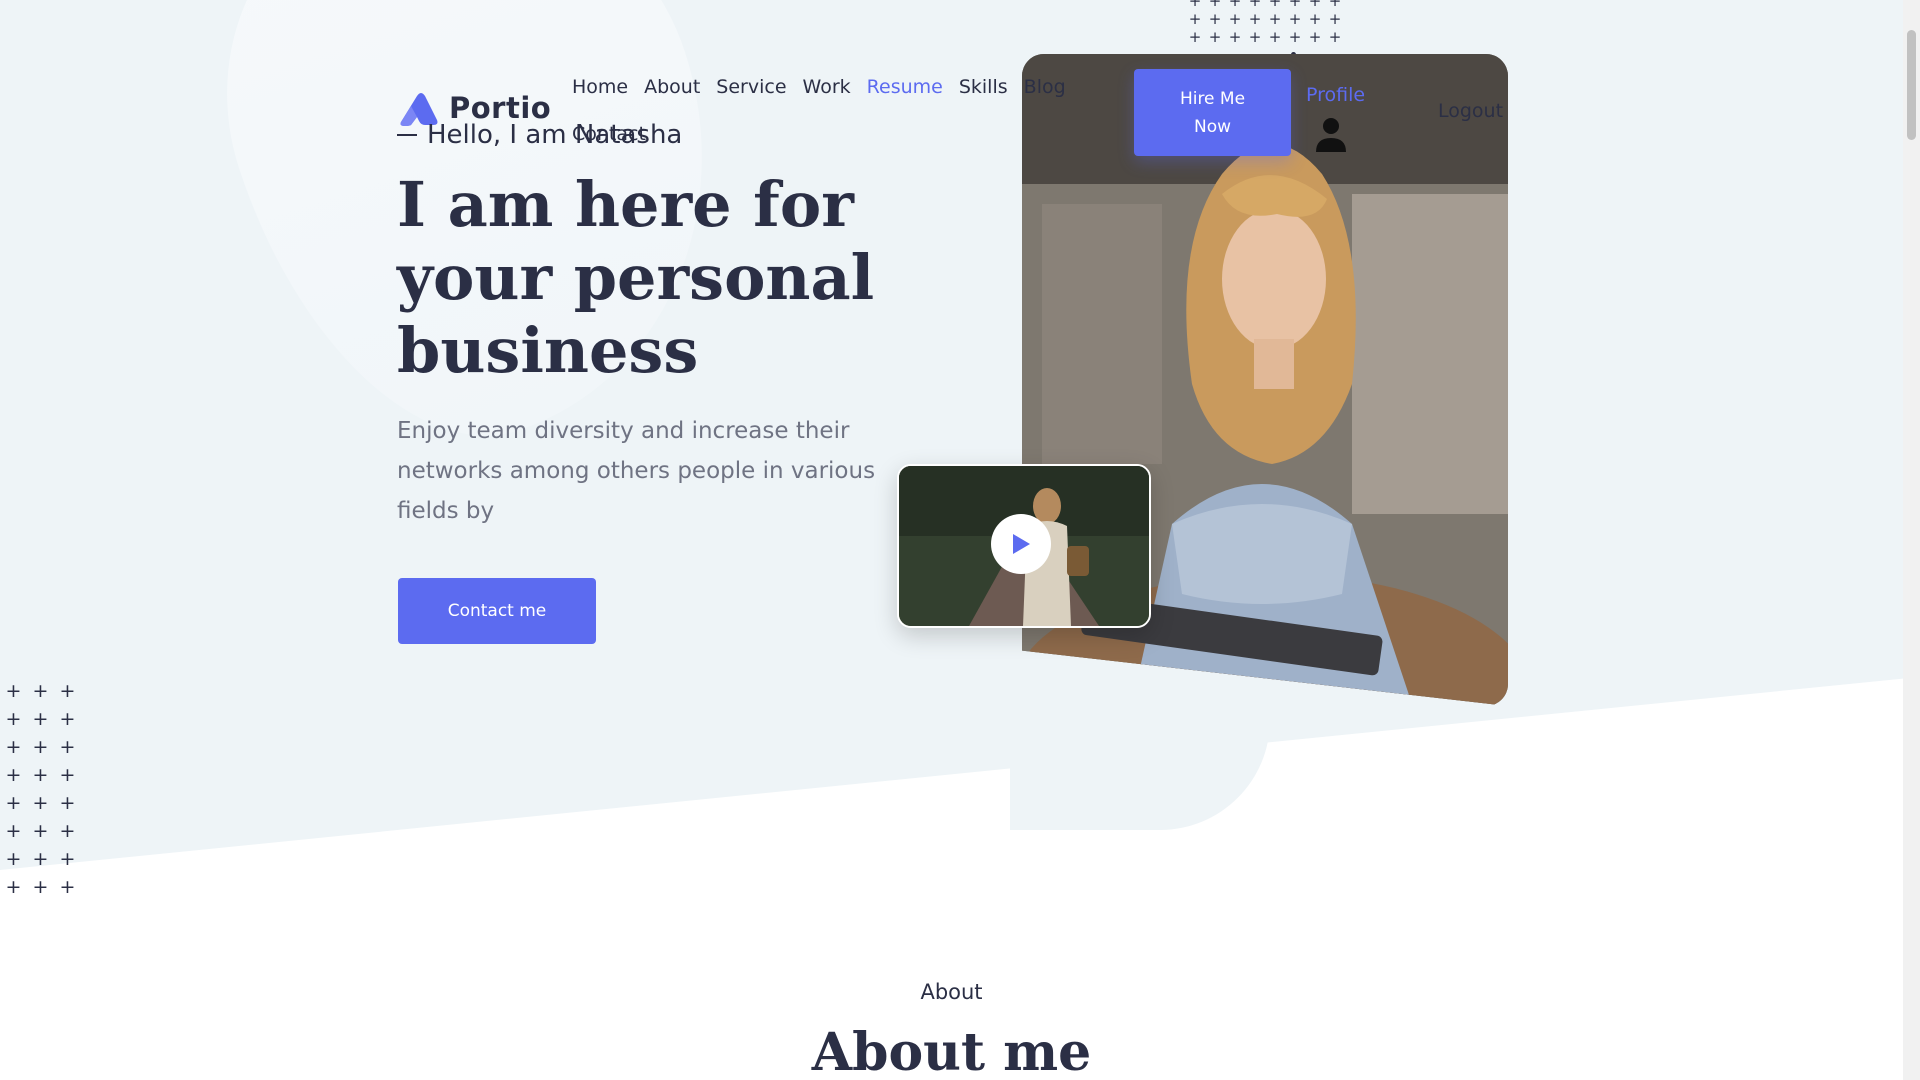 The width and height of the screenshot is (1920, 1080). Describe the element at coordinates (983, 87) in the screenshot. I see `nav-skills: Skills` at that location.